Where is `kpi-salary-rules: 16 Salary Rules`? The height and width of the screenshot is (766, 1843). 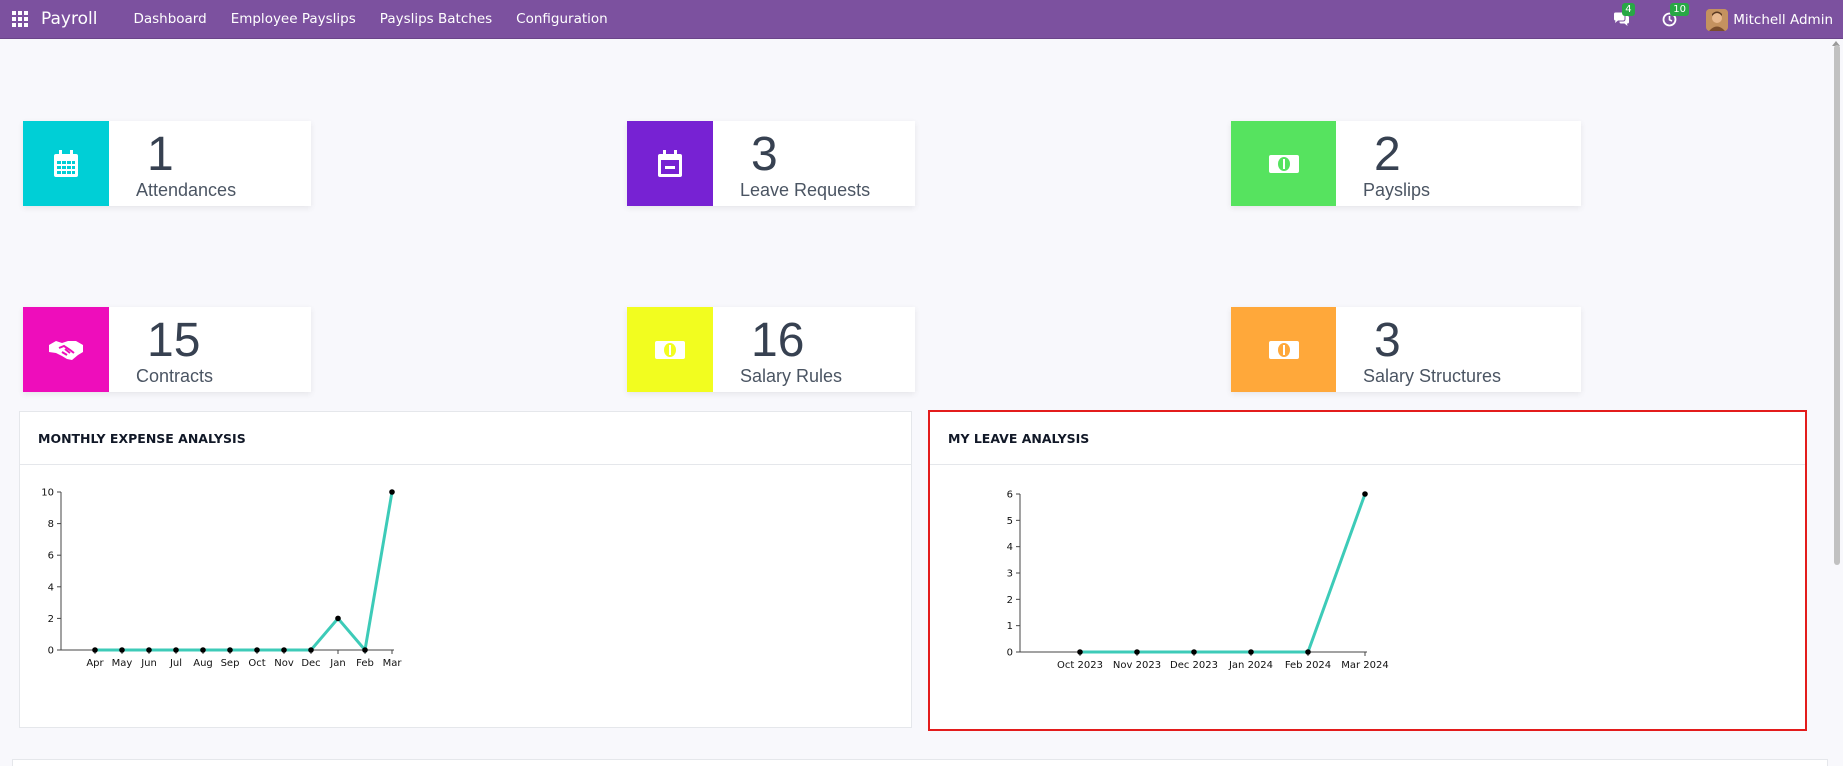 kpi-salary-rules: 16 Salary Rules is located at coordinates (771, 349).